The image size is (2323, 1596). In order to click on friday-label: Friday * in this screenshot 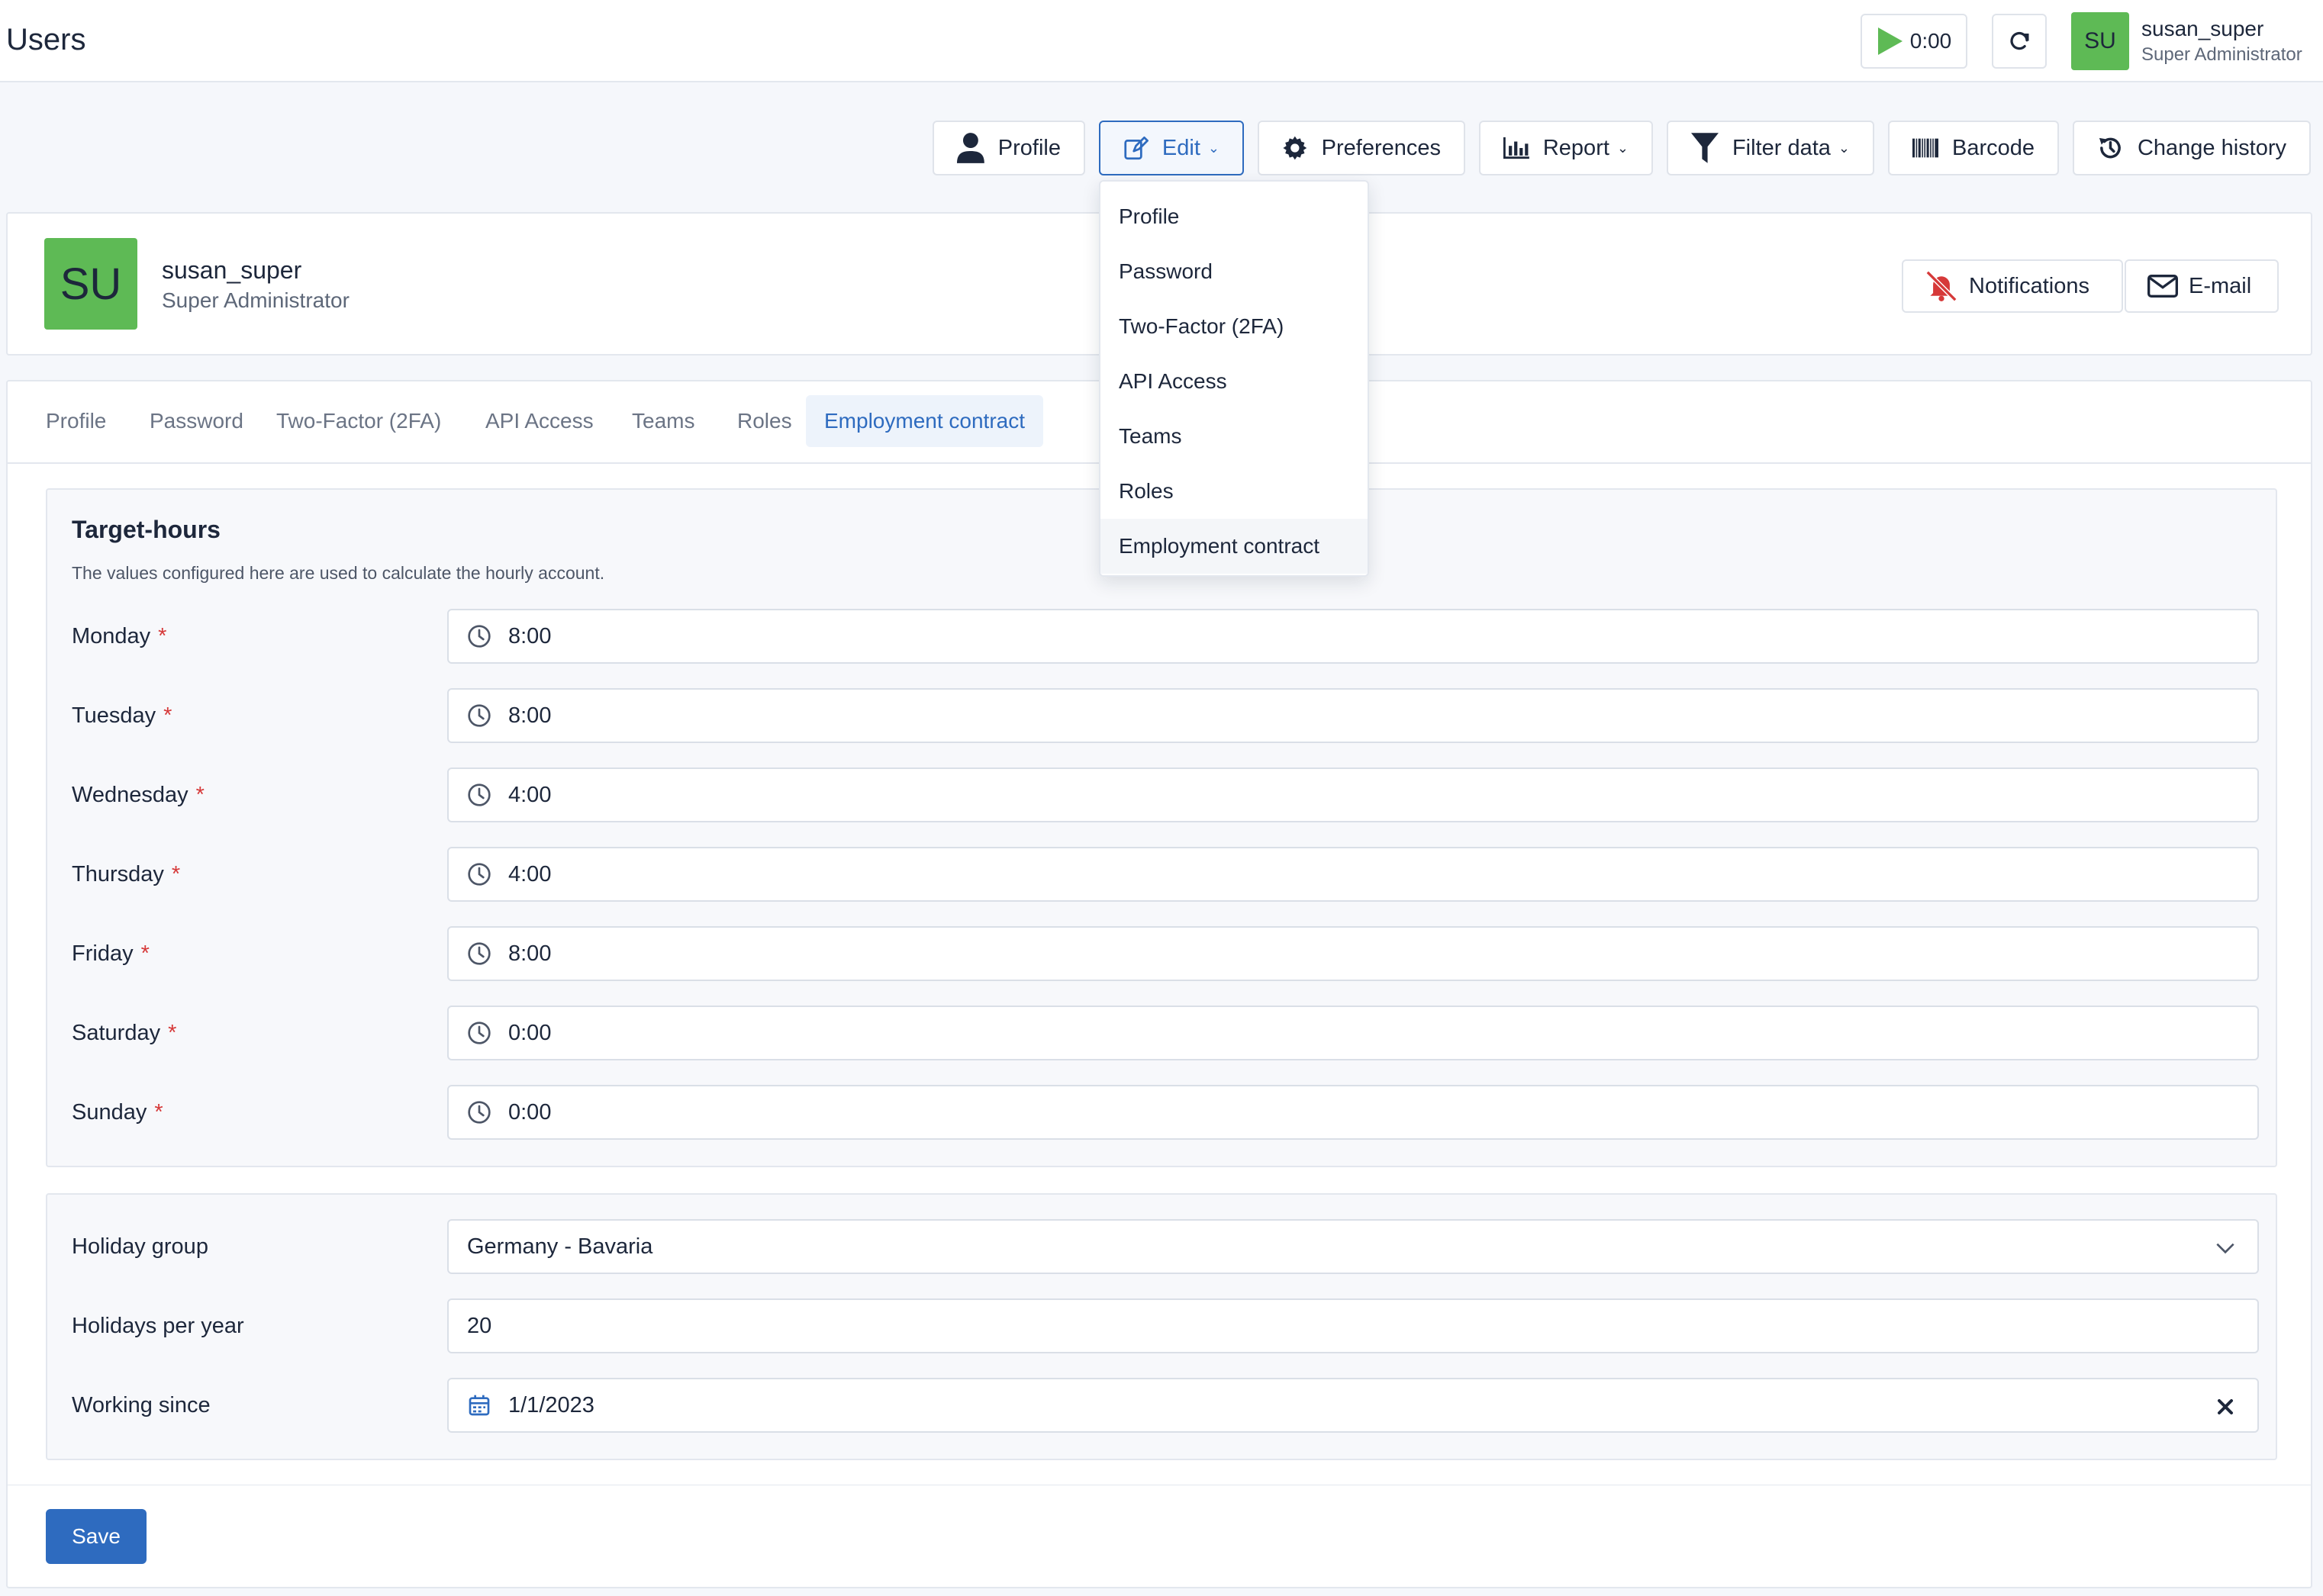, I will do `click(111, 953)`.